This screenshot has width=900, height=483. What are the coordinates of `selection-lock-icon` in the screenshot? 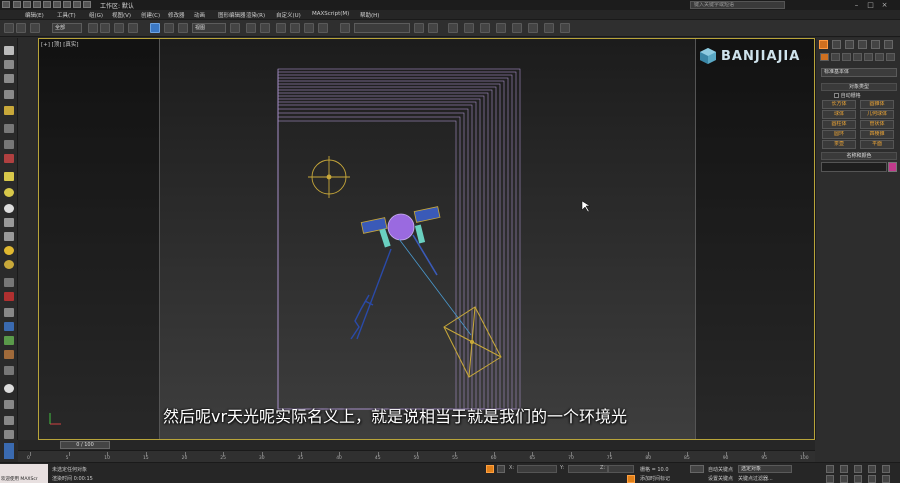 It's located at (490, 469).